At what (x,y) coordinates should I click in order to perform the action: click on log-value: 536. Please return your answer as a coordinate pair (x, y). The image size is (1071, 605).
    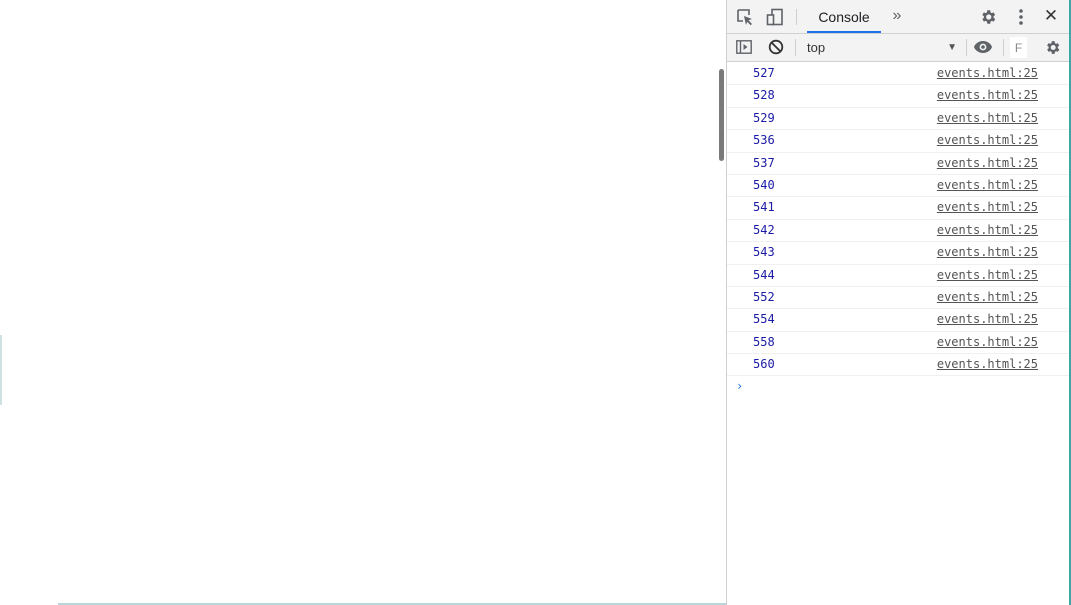
    Looking at the image, I should click on (764, 140).